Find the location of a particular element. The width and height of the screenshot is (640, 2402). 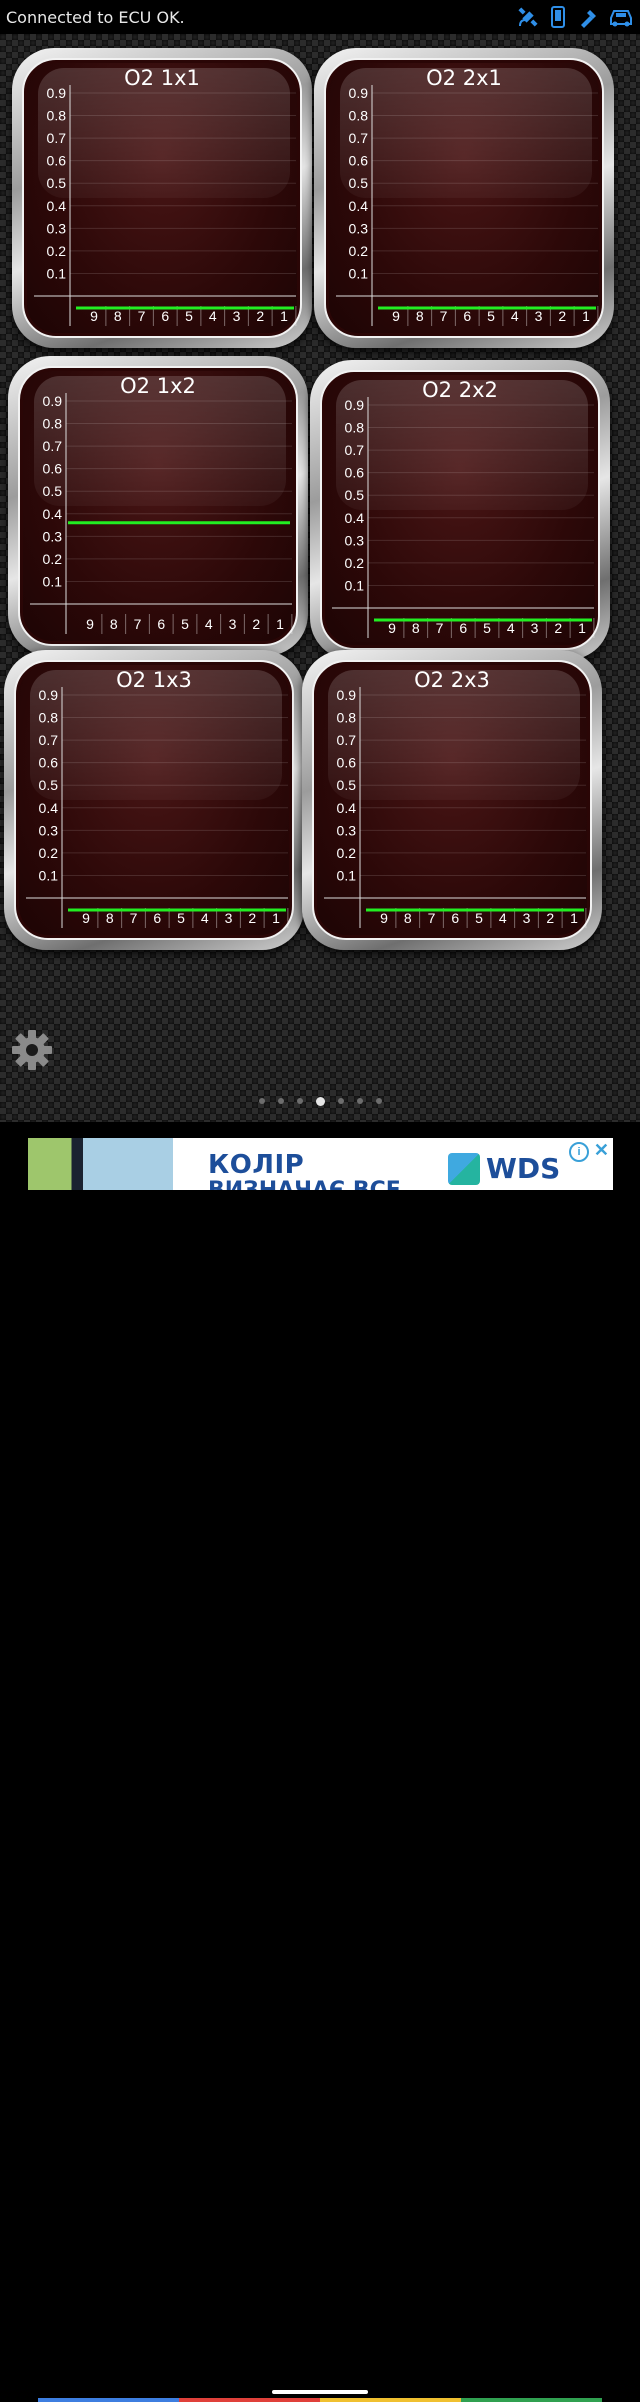

gear-icon is located at coordinates (32, 1050).